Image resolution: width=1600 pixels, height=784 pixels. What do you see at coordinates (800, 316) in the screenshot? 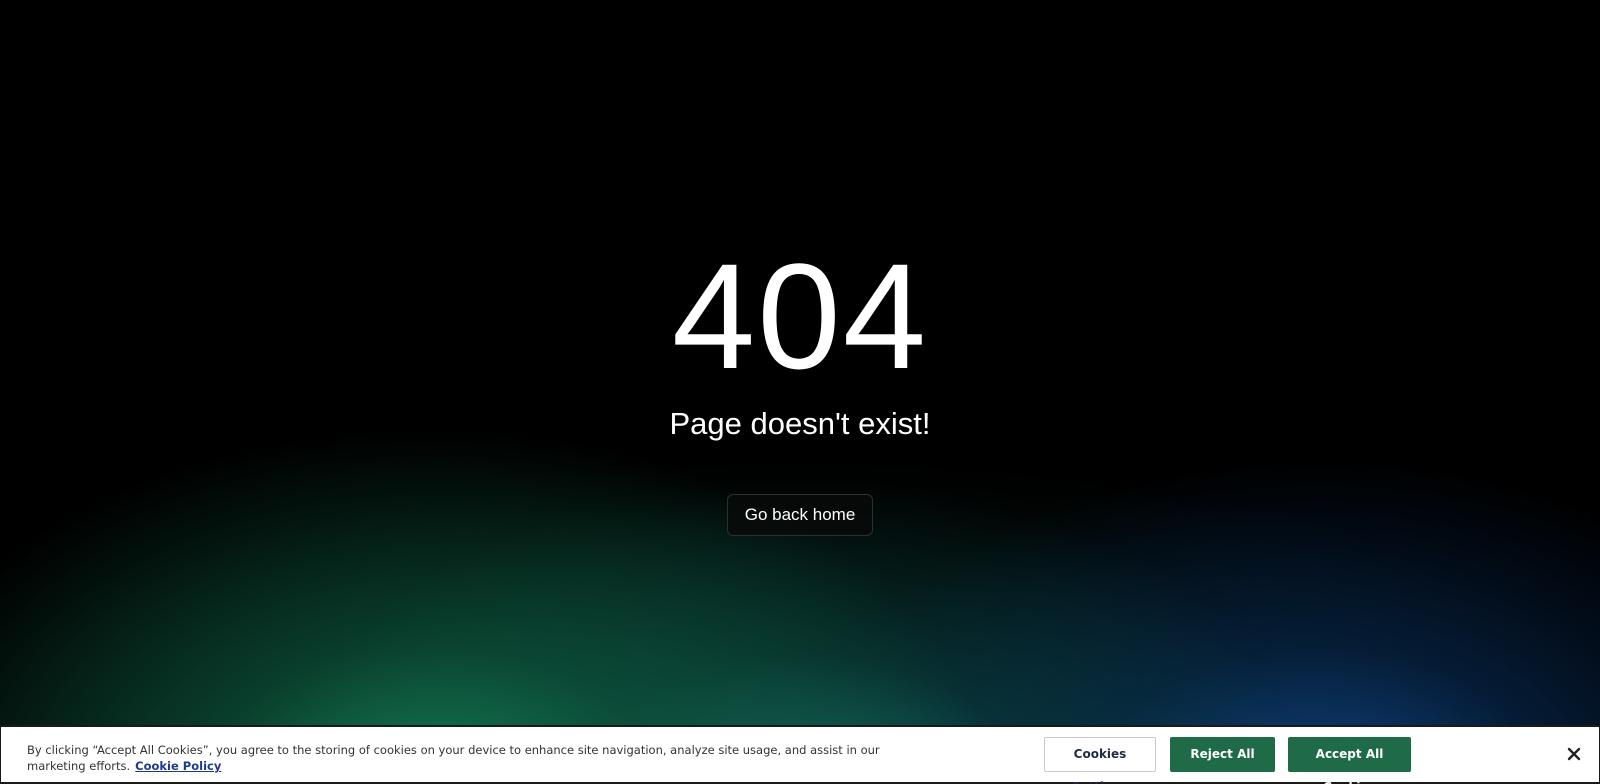
I see `error-code: 404` at bounding box center [800, 316].